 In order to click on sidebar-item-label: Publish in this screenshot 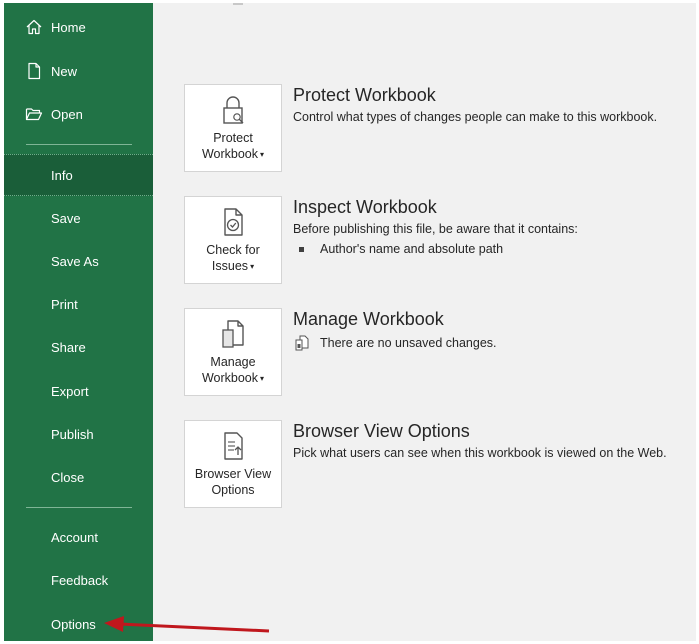, I will do `click(72, 434)`.